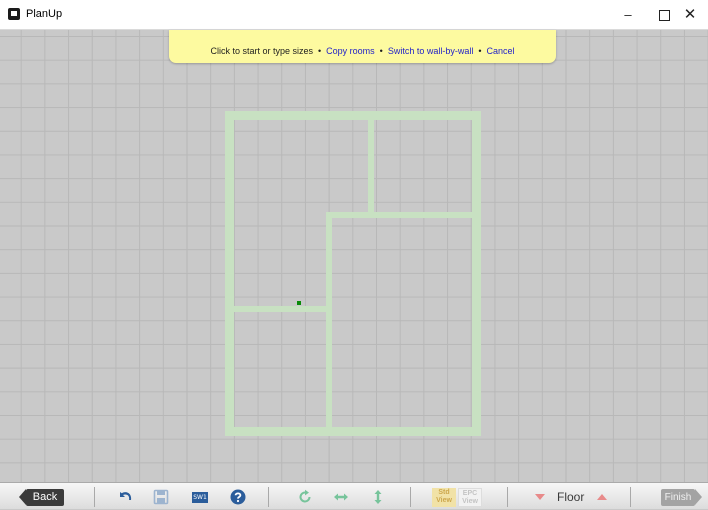 Image resolution: width=708 pixels, height=510 pixels. I want to click on window-title: PlanUp, so click(44, 14).